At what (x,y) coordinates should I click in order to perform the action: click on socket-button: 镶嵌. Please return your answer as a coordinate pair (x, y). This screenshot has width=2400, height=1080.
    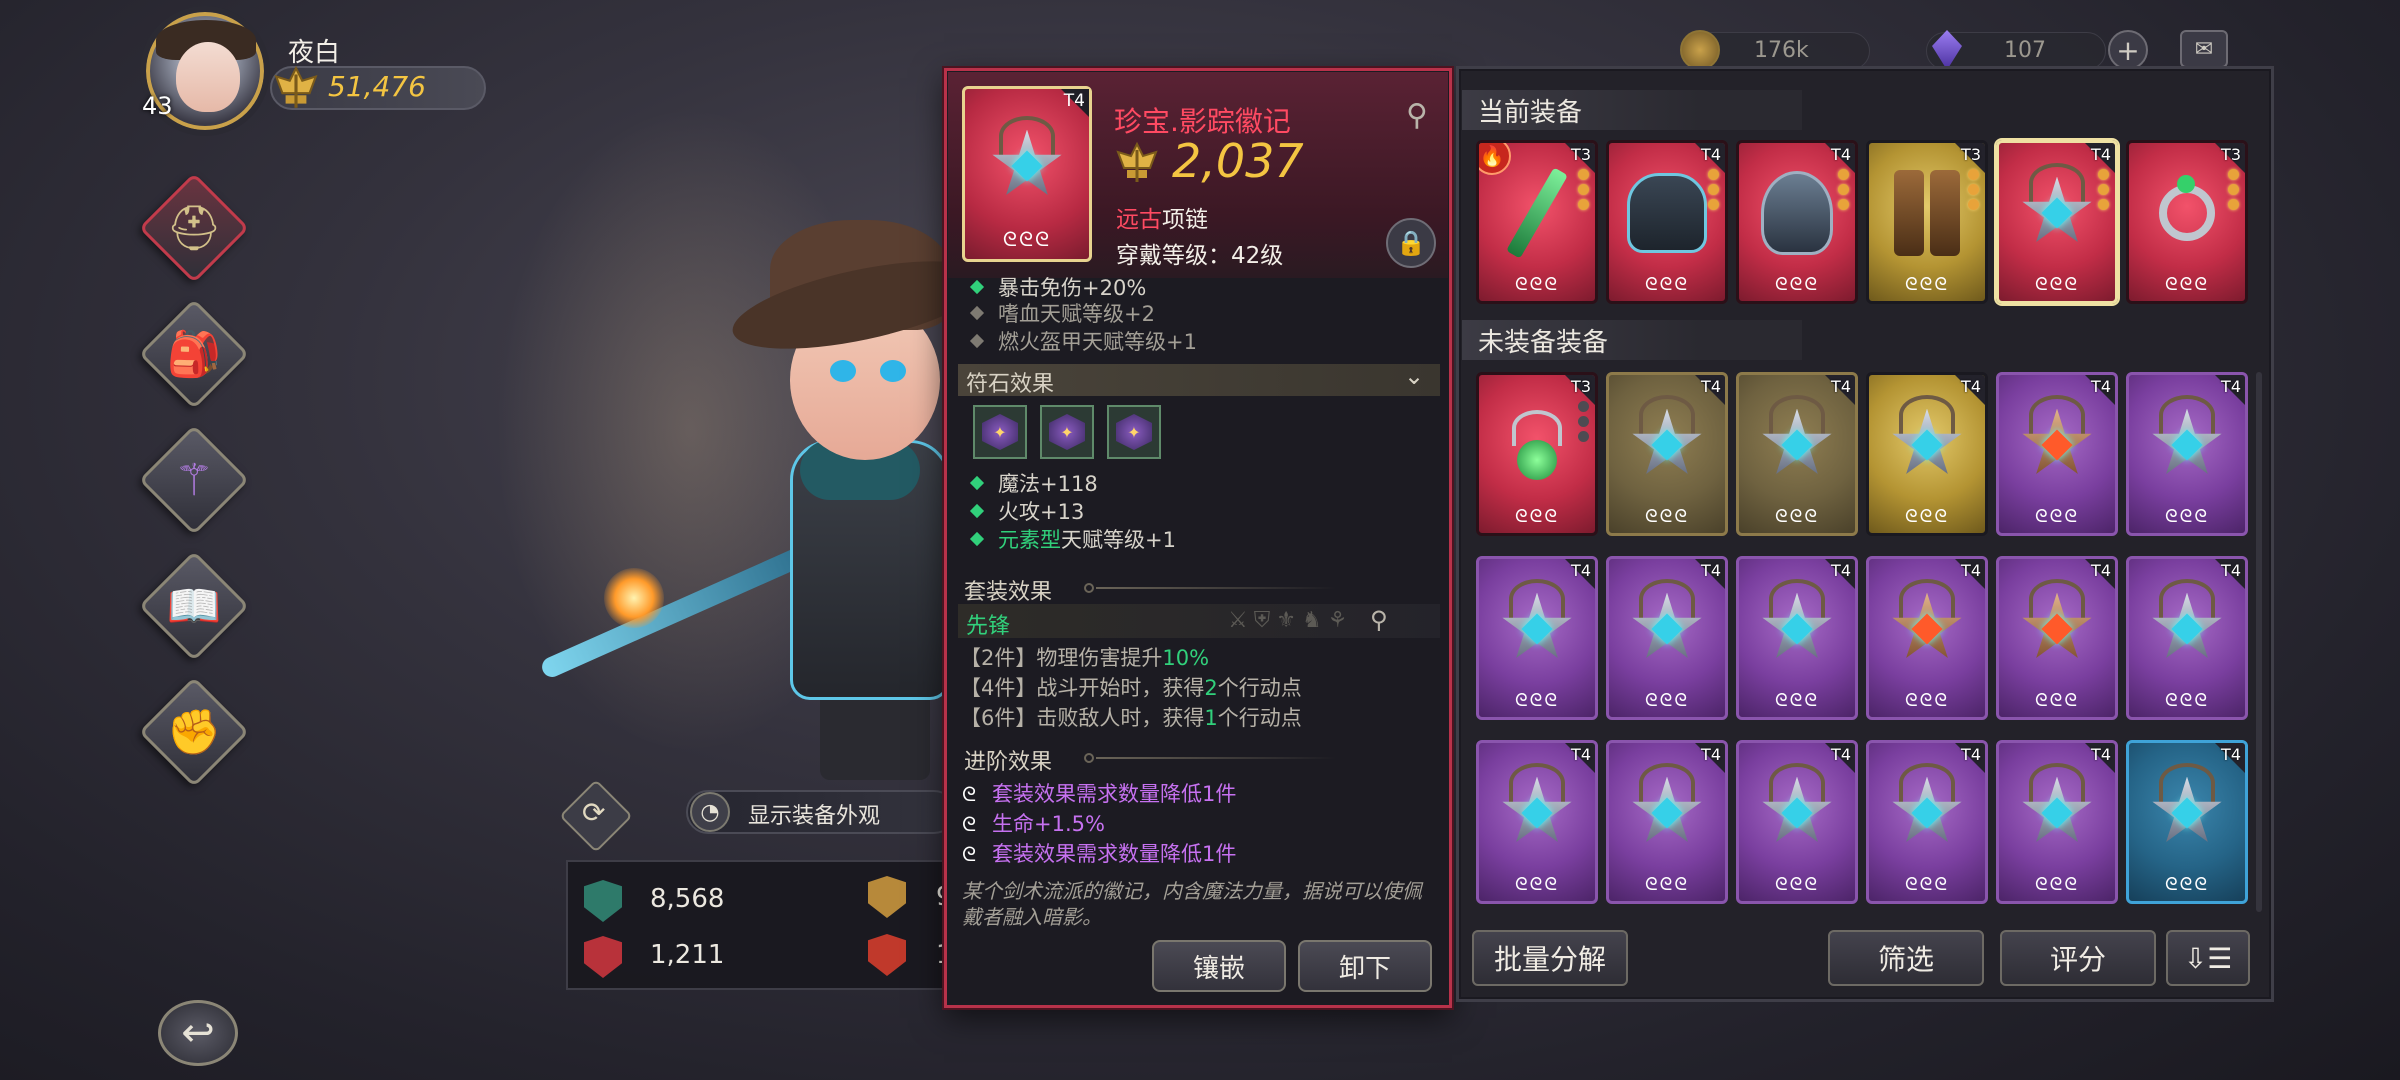
    Looking at the image, I should click on (1219, 966).